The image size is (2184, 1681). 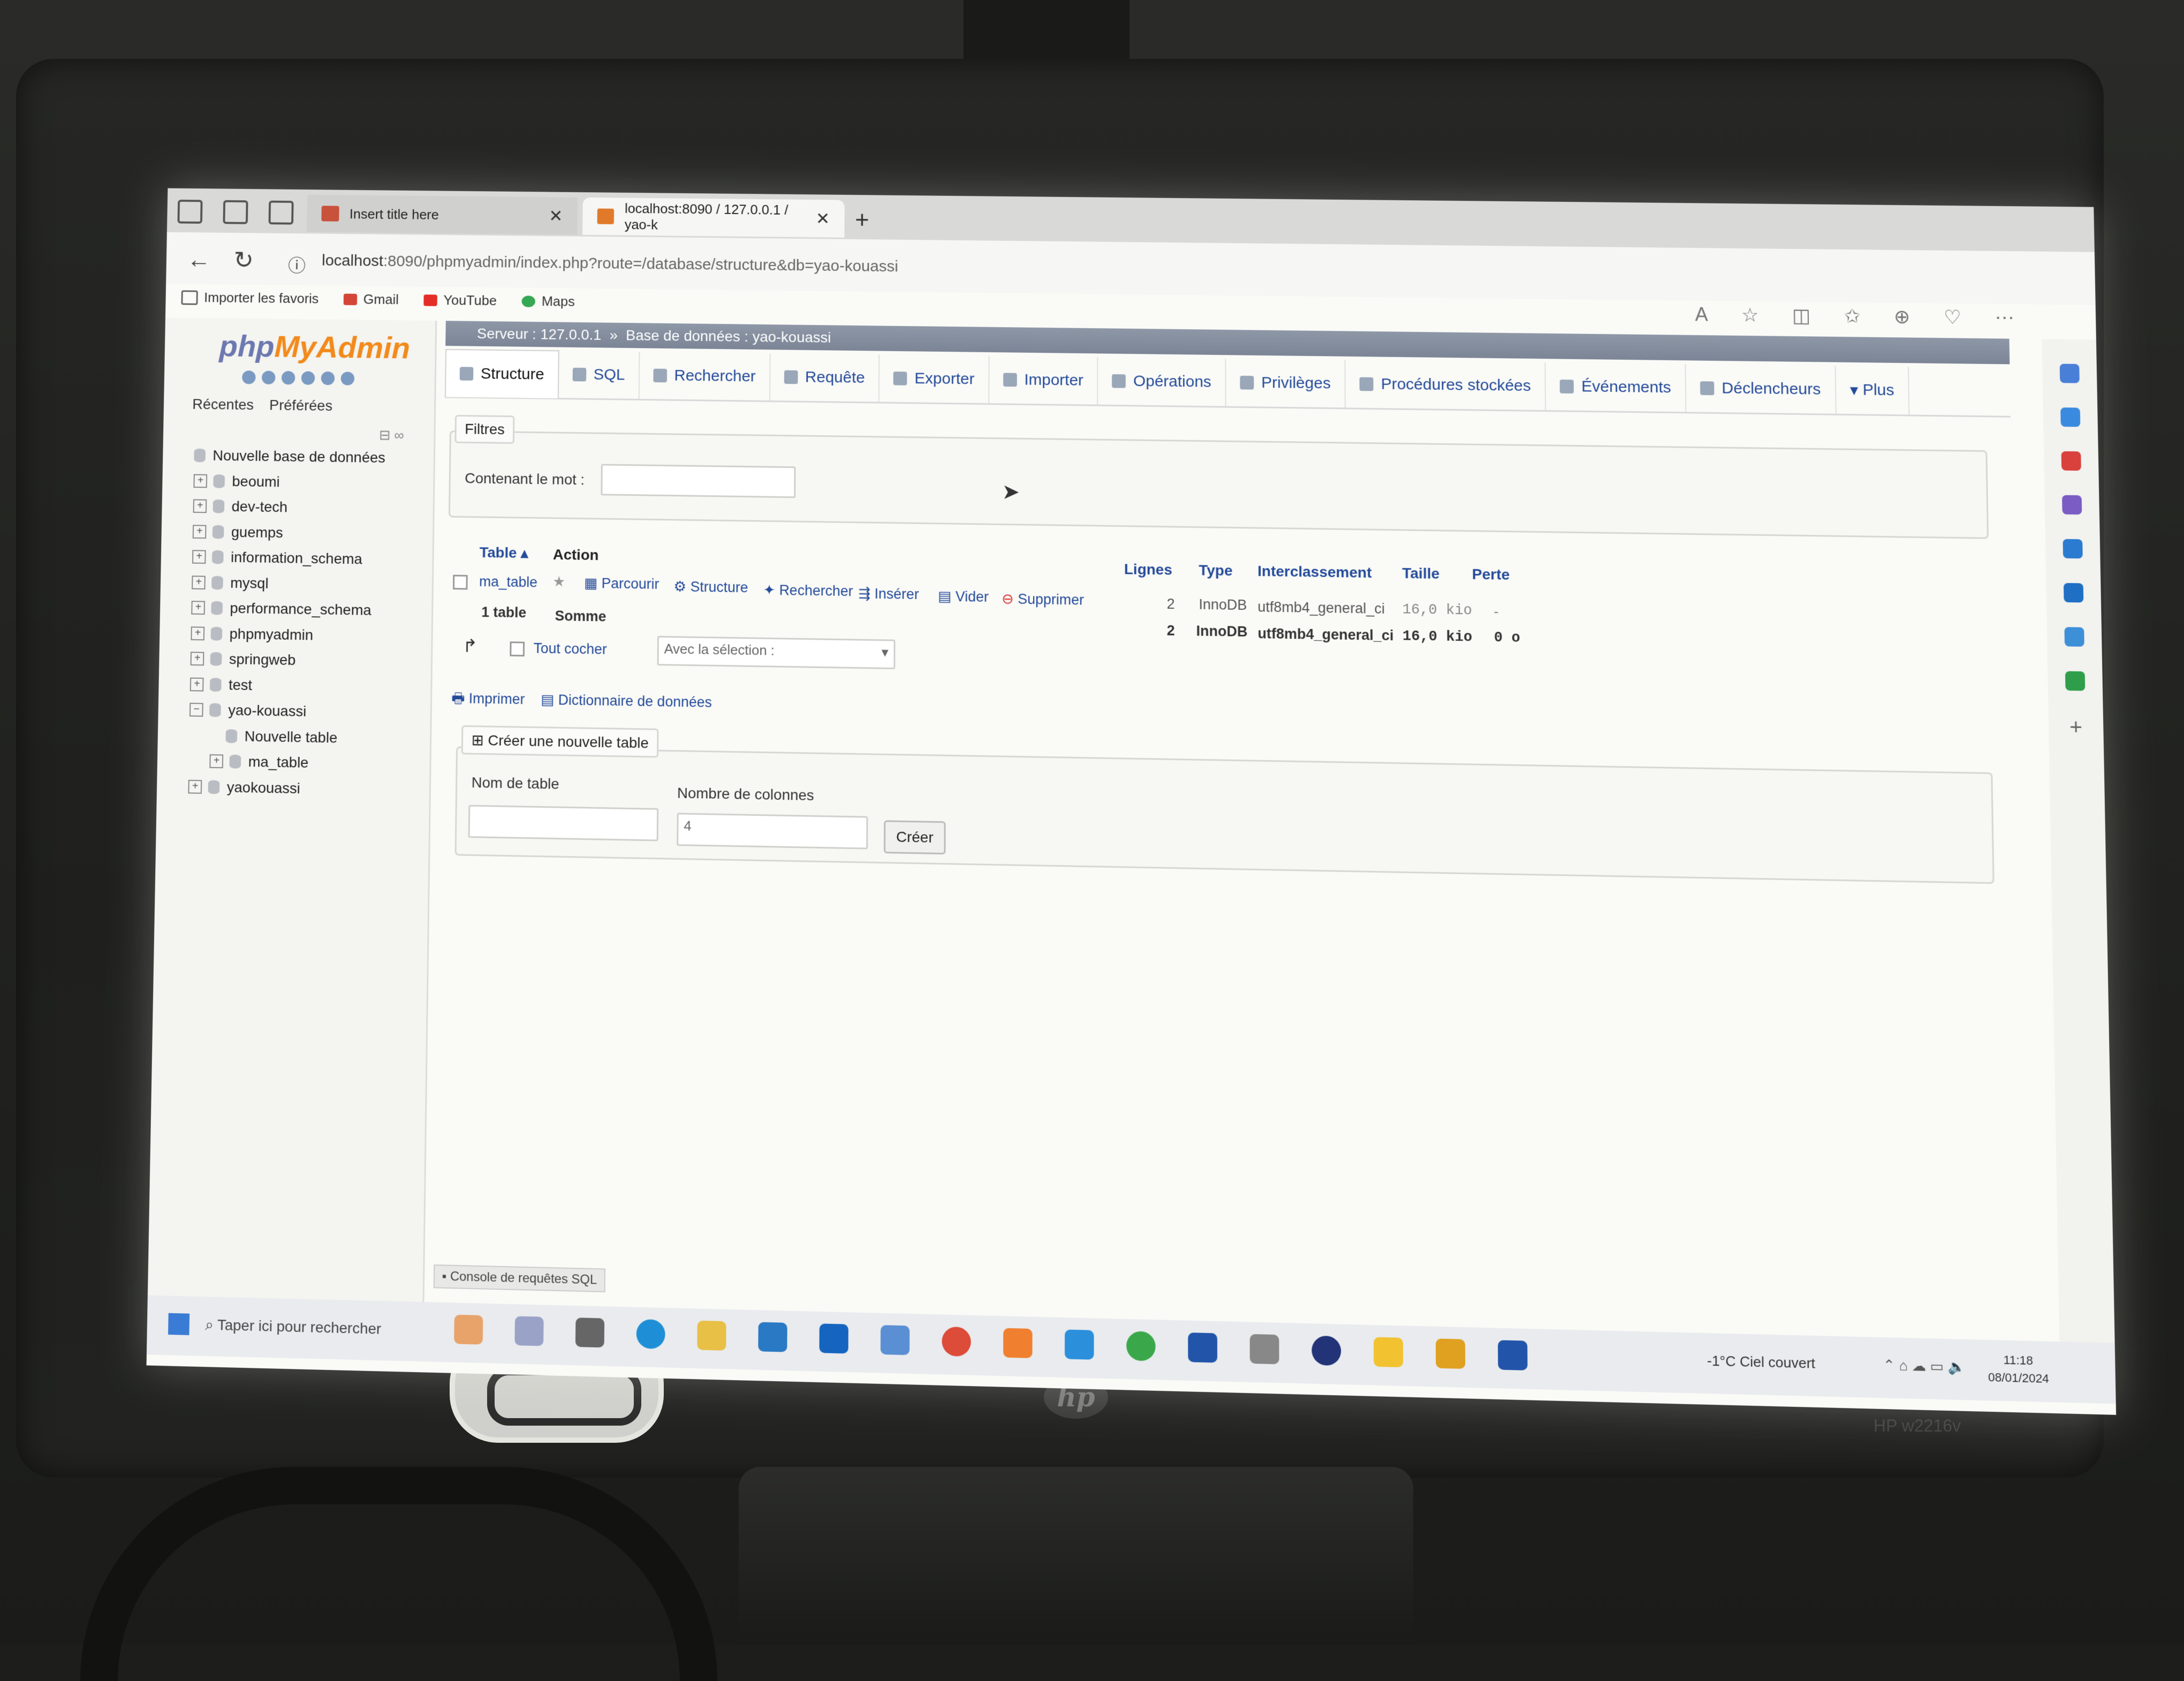 What do you see at coordinates (442, 214) in the screenshot?
I see `tab-insert-title: Insert title here ✕` at bounding box center [442, 214].